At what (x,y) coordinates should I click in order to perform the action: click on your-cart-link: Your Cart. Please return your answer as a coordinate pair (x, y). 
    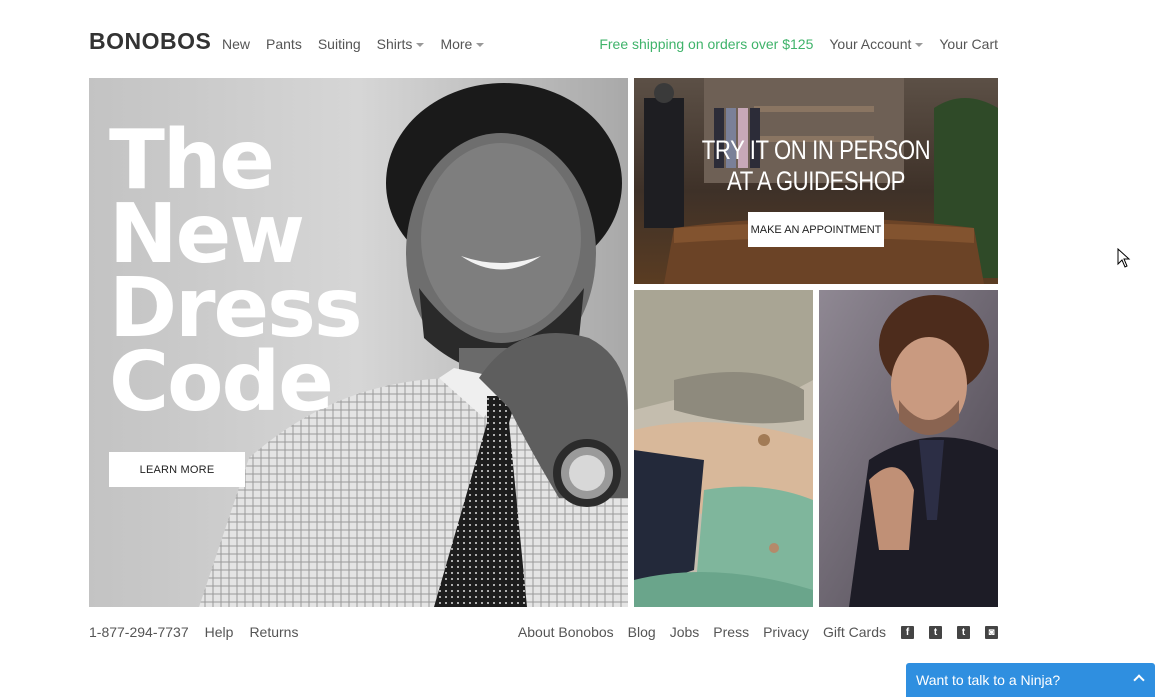
    Looking at the image, I should click on (968, 44).